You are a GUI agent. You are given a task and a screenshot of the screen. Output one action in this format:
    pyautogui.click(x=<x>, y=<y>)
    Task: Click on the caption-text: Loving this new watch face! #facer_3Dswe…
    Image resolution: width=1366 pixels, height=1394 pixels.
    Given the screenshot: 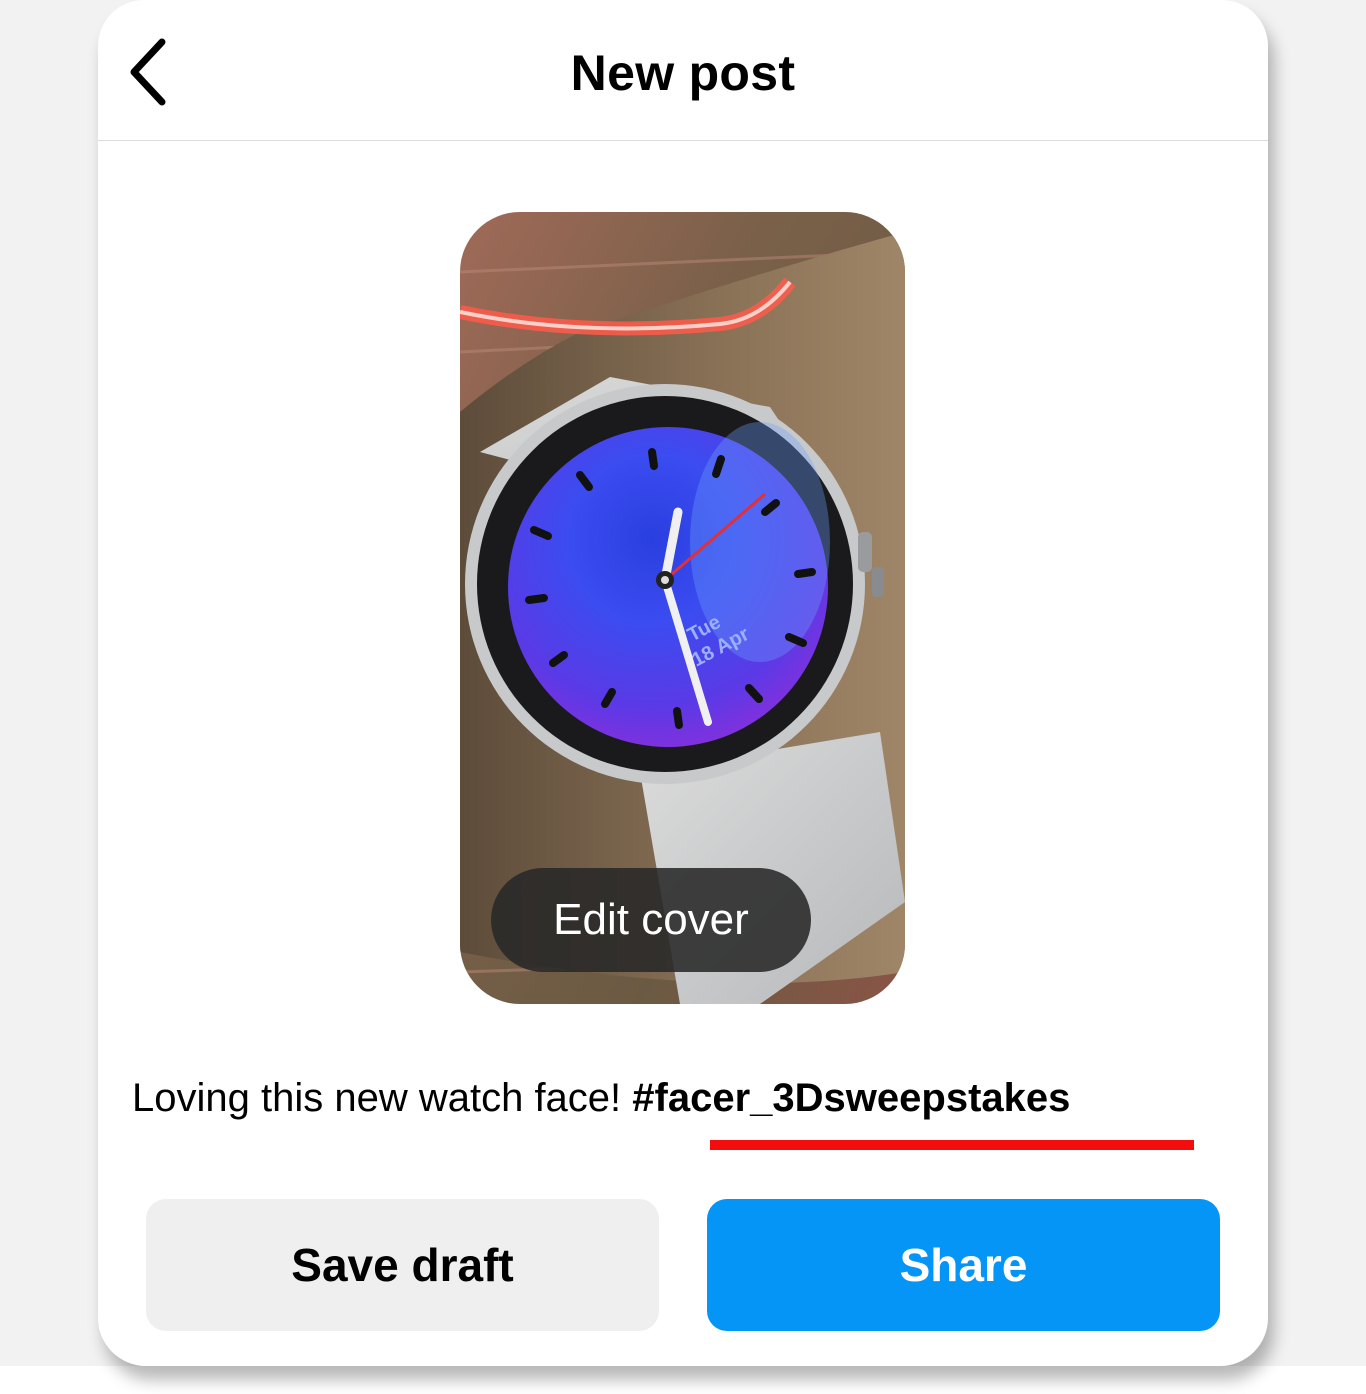 What is the action you would take?
    pyautogui.click(x=687, y=1098)
    